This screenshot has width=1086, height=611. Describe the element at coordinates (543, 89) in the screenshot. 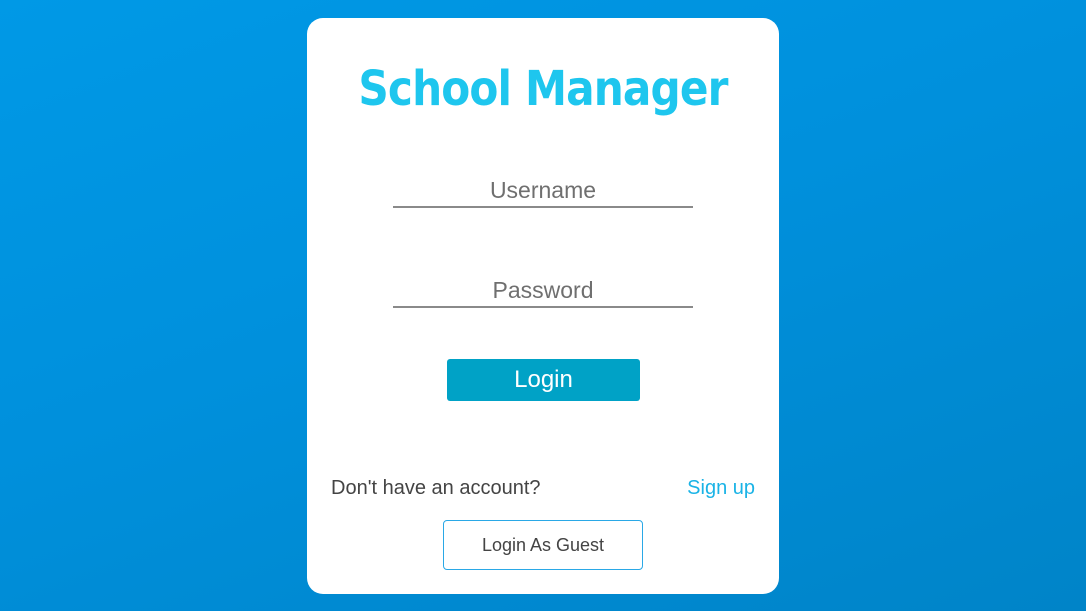

I see `app-title: School Manager` at that location.